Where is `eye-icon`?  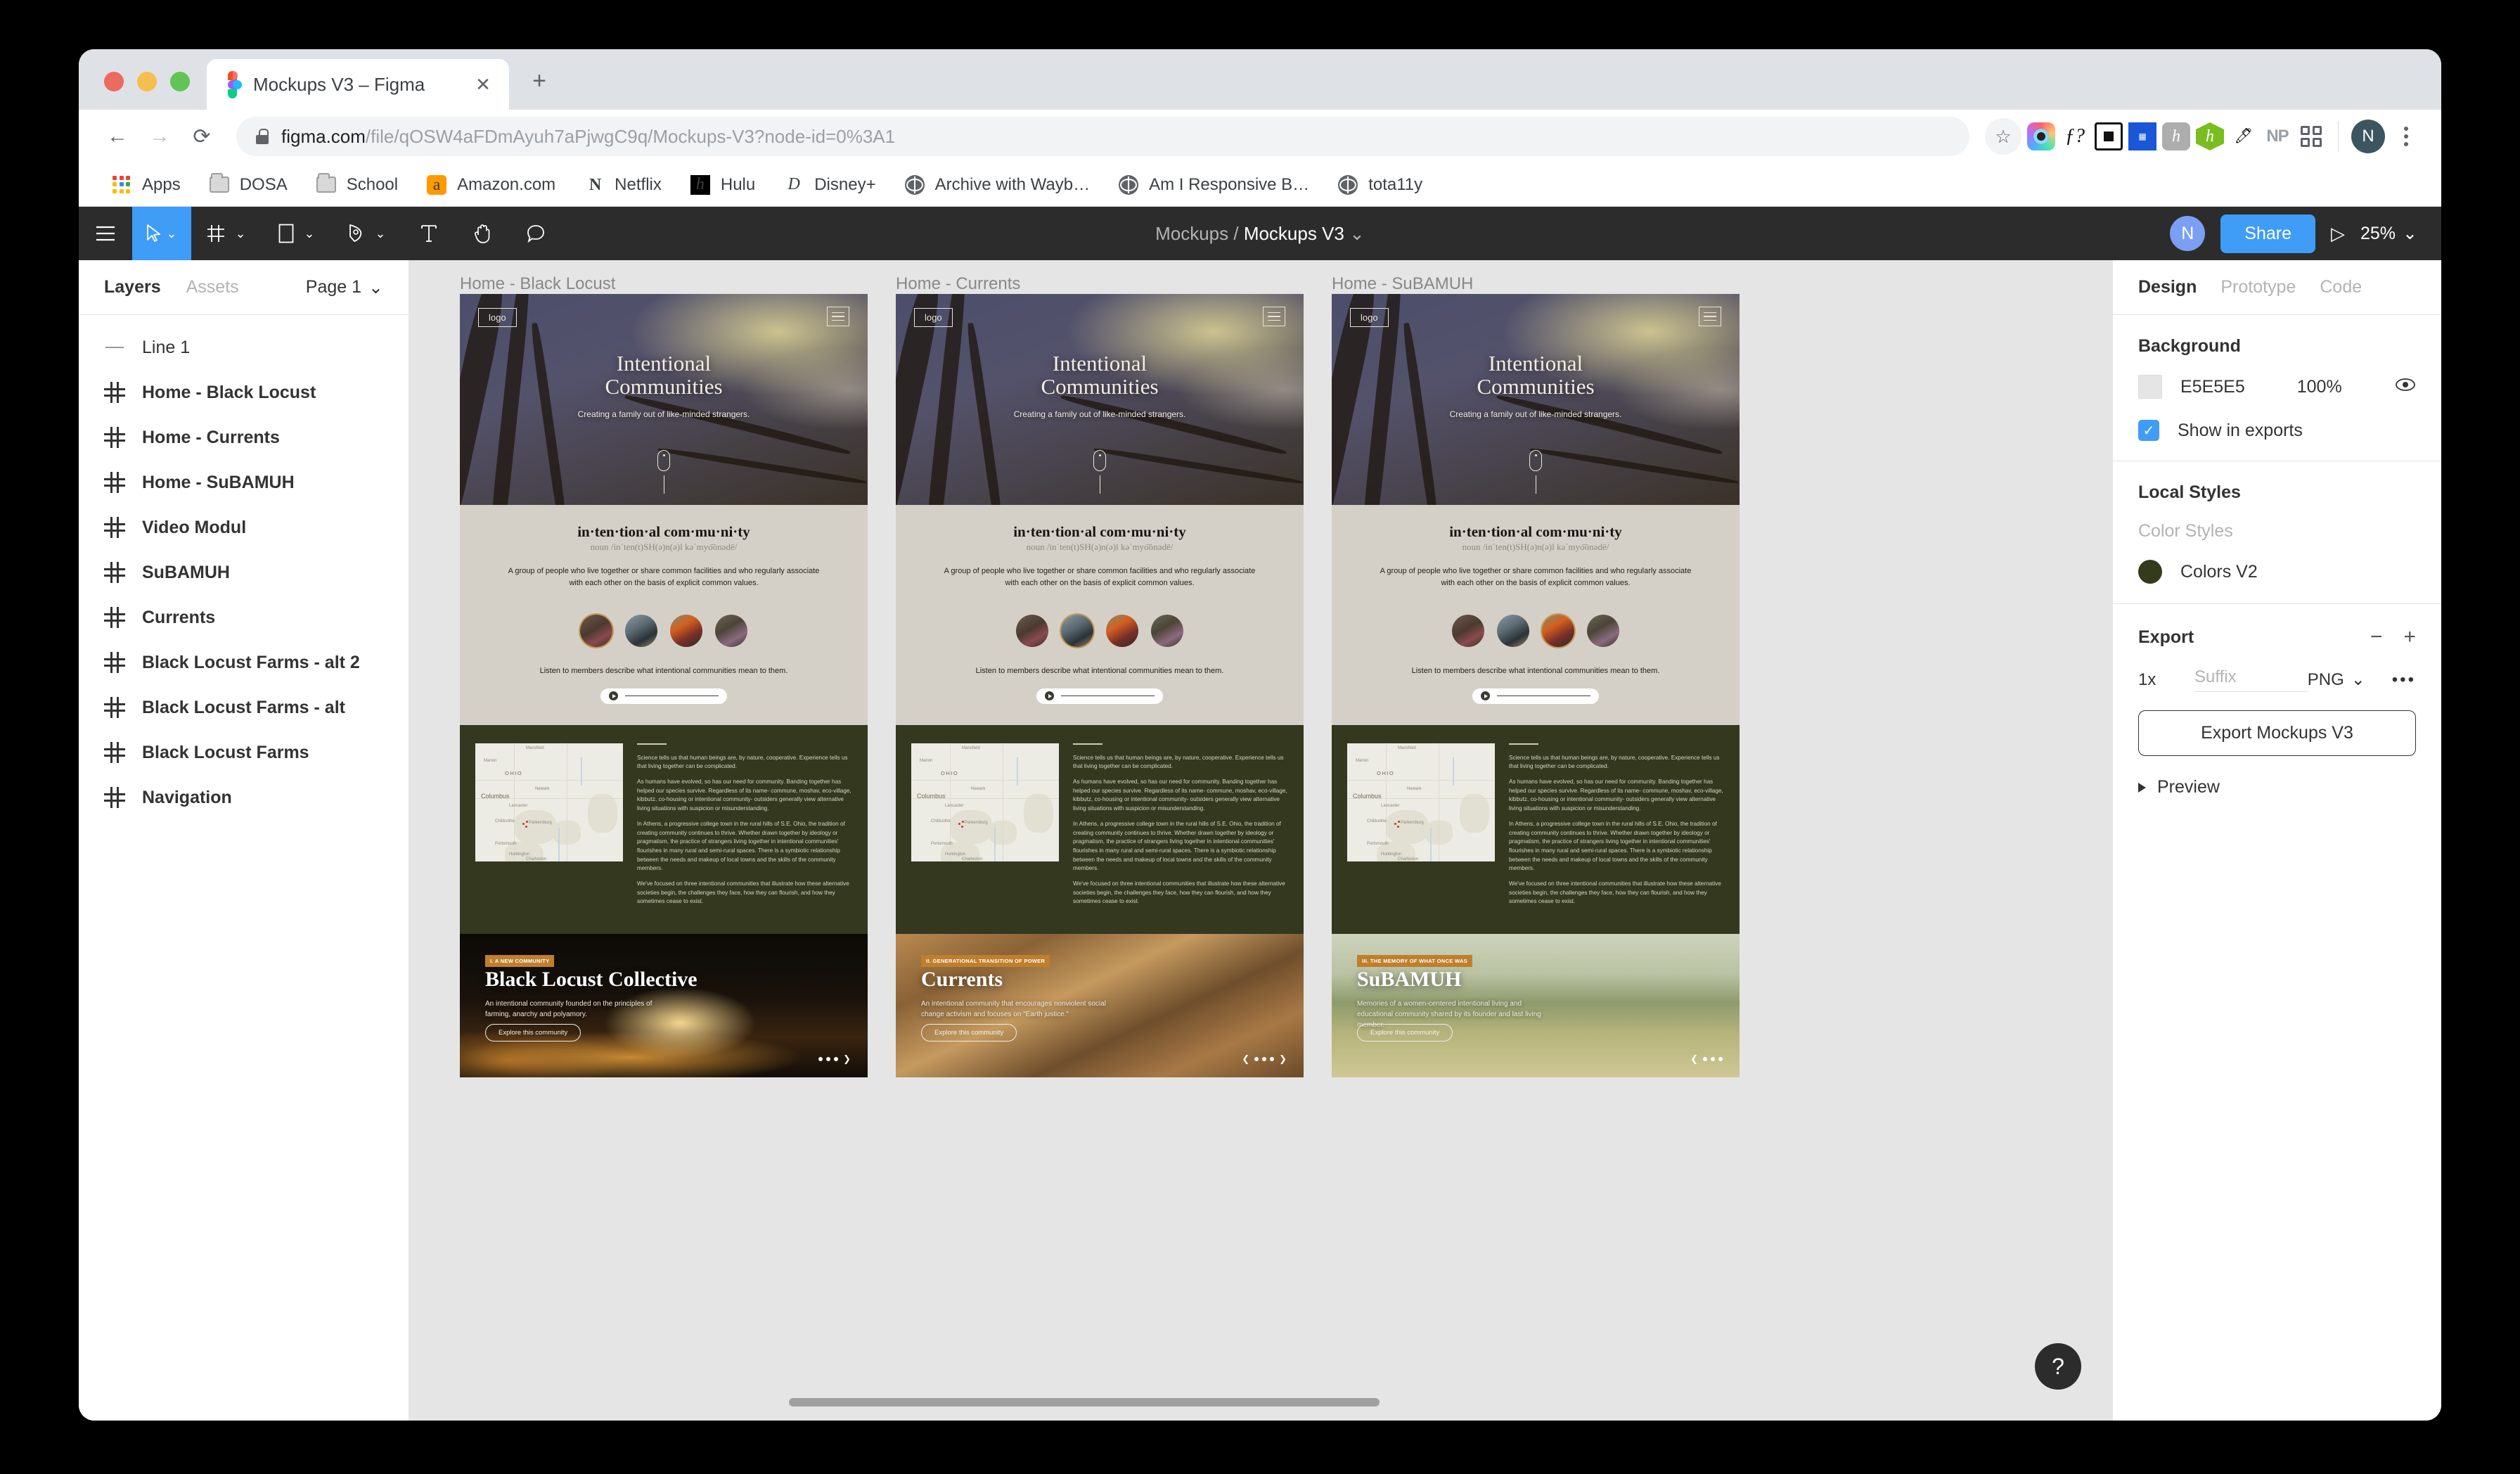
eye-icon is located at coordinates (2405, 387).